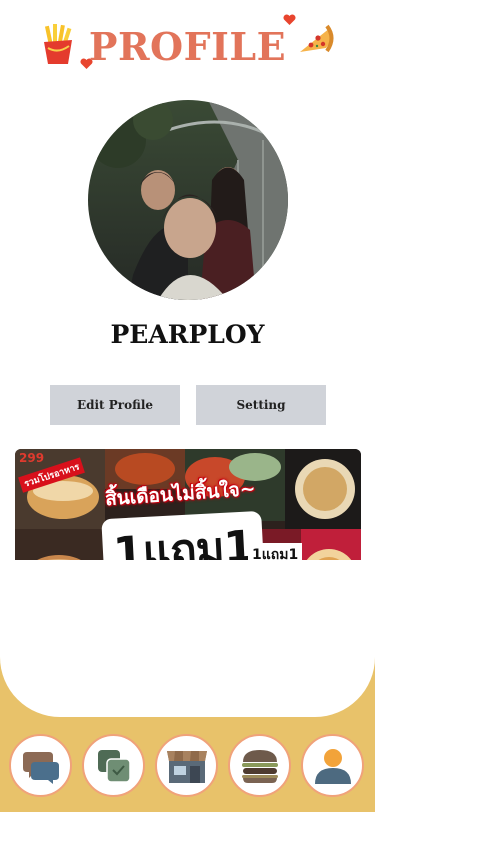 The width and height of the screenshot is (492, 864). I want to click on chat-icon, so click(40, 767).